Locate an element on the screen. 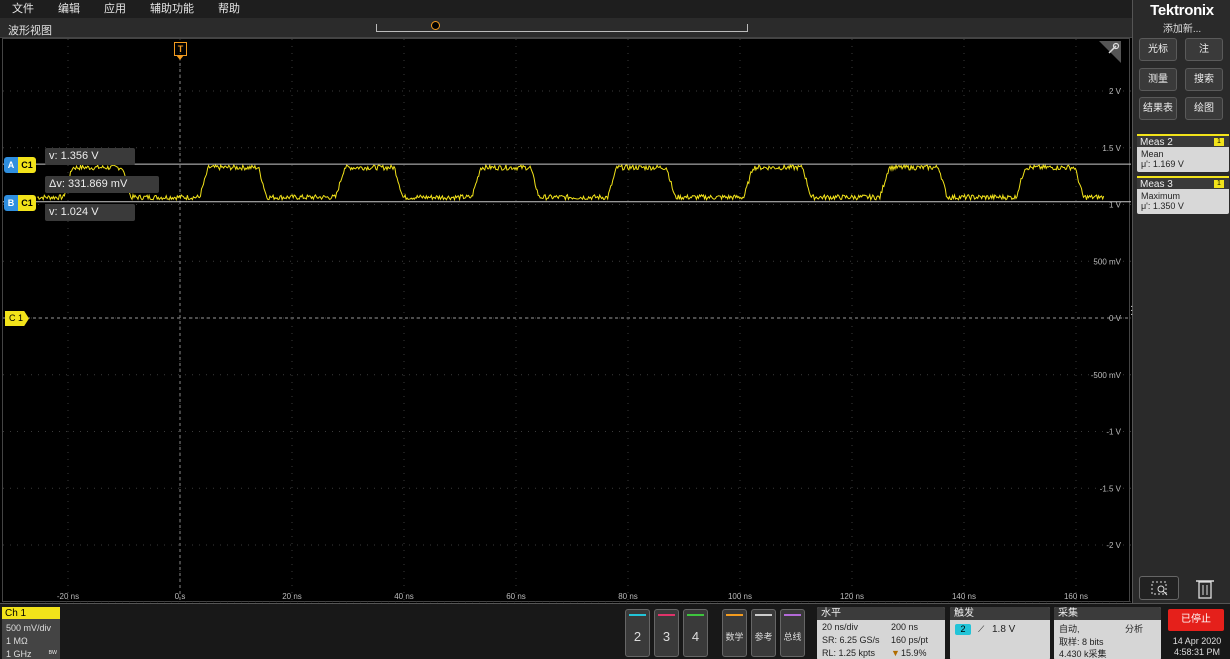 The image size is (1230, 659). channel-button-label: 总线 is located at coordinates (792, 637).